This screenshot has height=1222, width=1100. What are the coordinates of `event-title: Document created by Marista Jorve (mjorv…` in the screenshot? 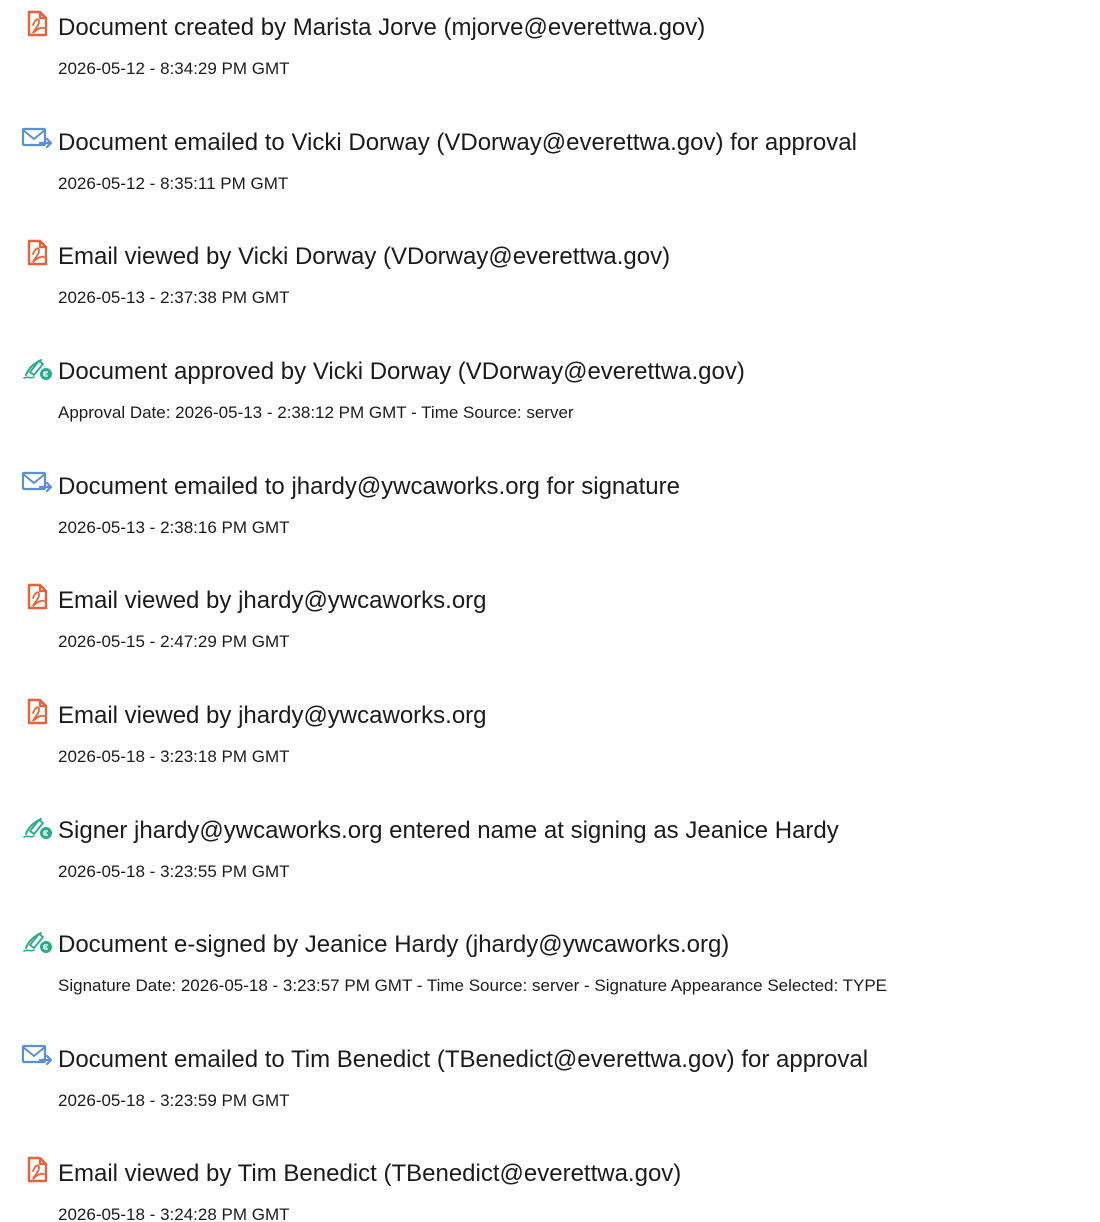 It's located at (382, 27).